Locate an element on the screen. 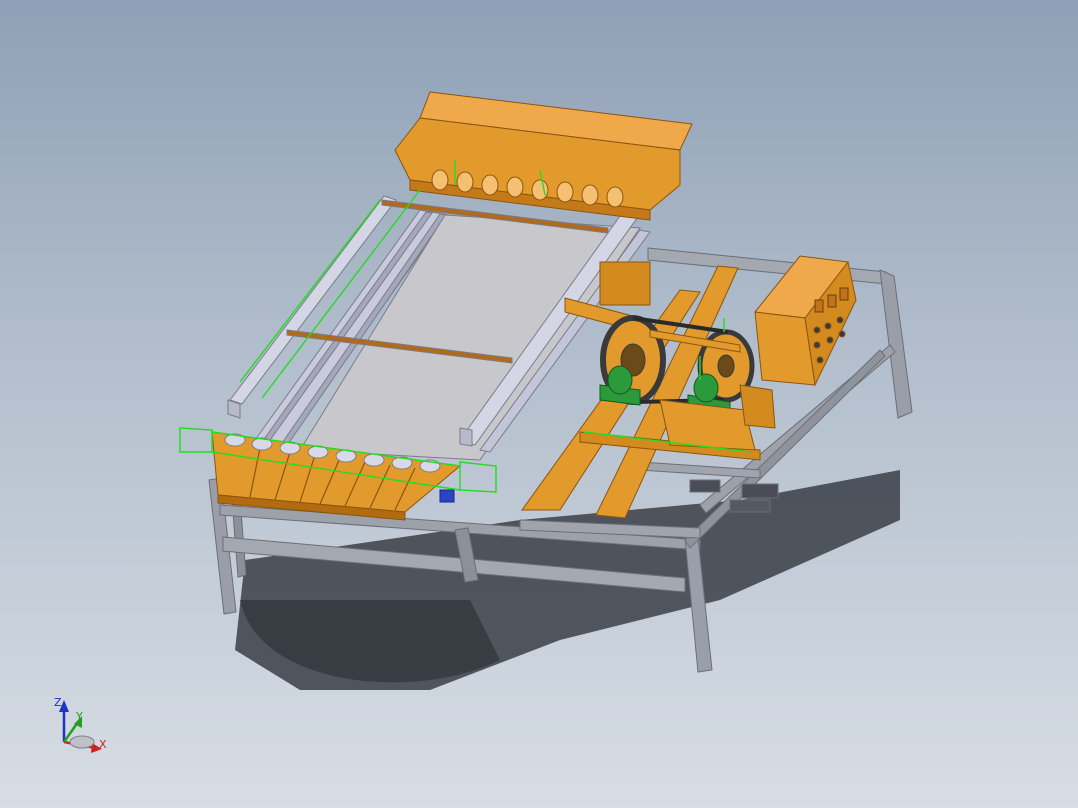 This screenshot has height=808, width=1078. x-axis-label: X is located at coordinates (103, 744).